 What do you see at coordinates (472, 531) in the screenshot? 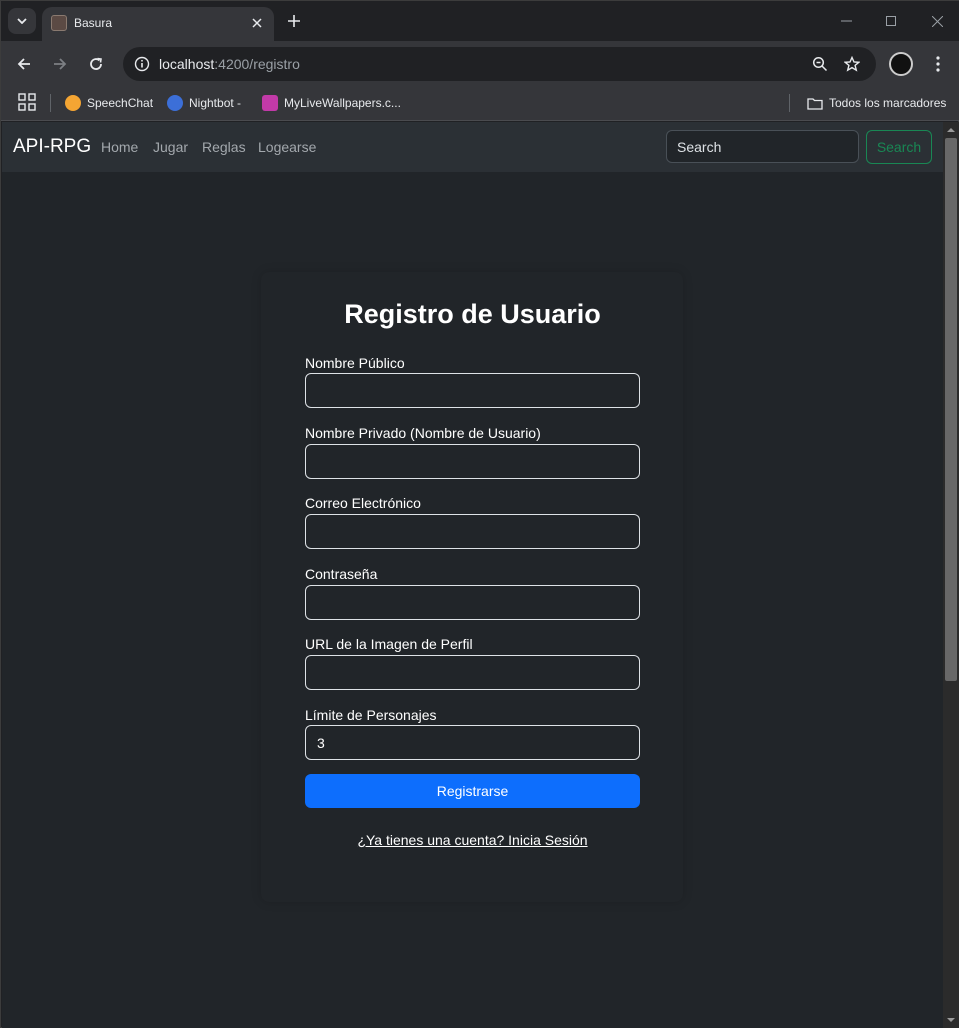
I see `email-input` at bounding box center [472, 531].